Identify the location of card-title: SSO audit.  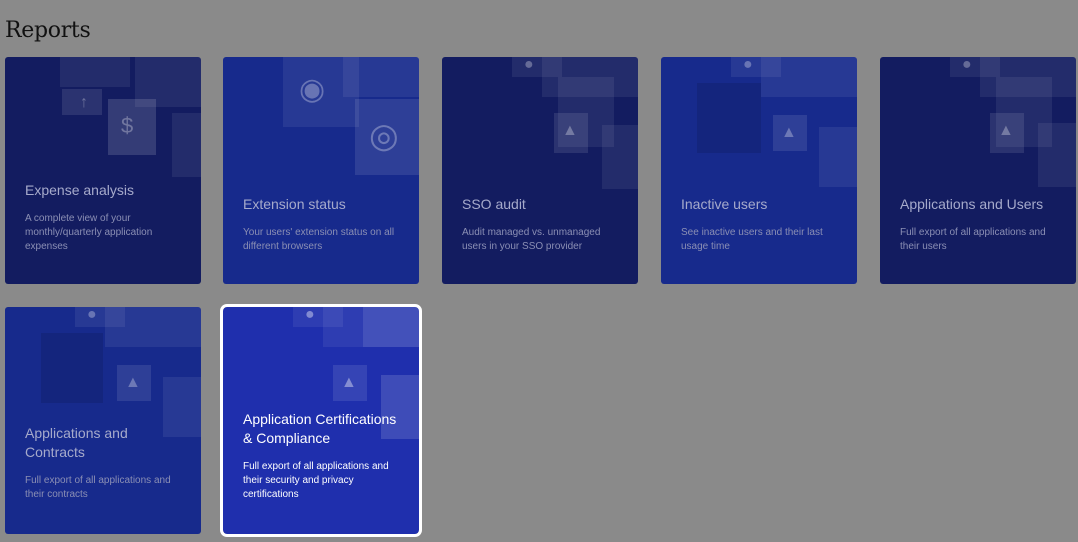
(494, 204).